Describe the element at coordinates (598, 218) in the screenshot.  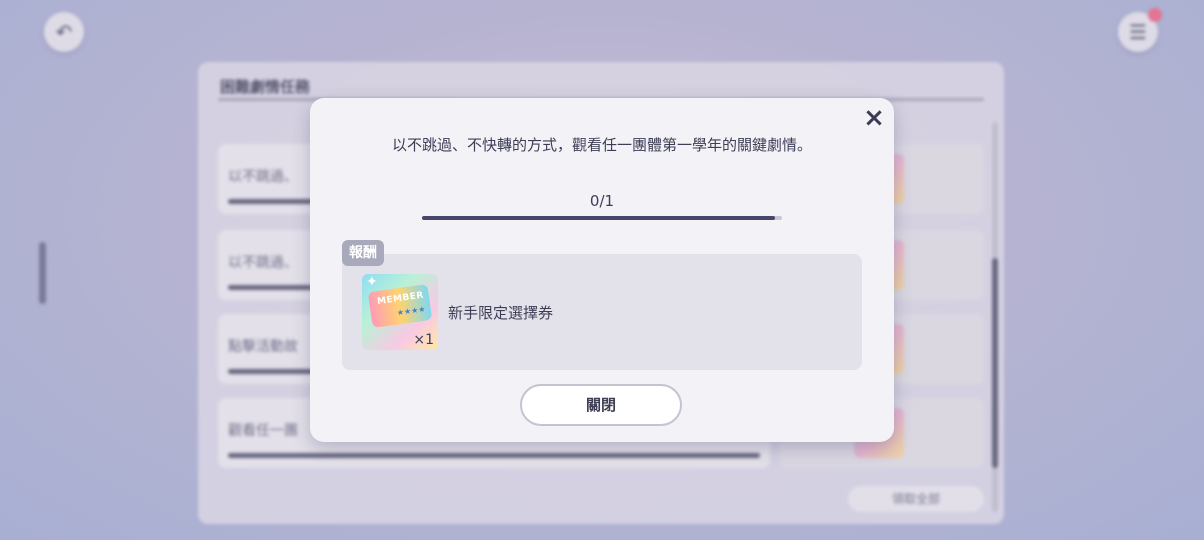
I see `progress-bar-fill` at that location.